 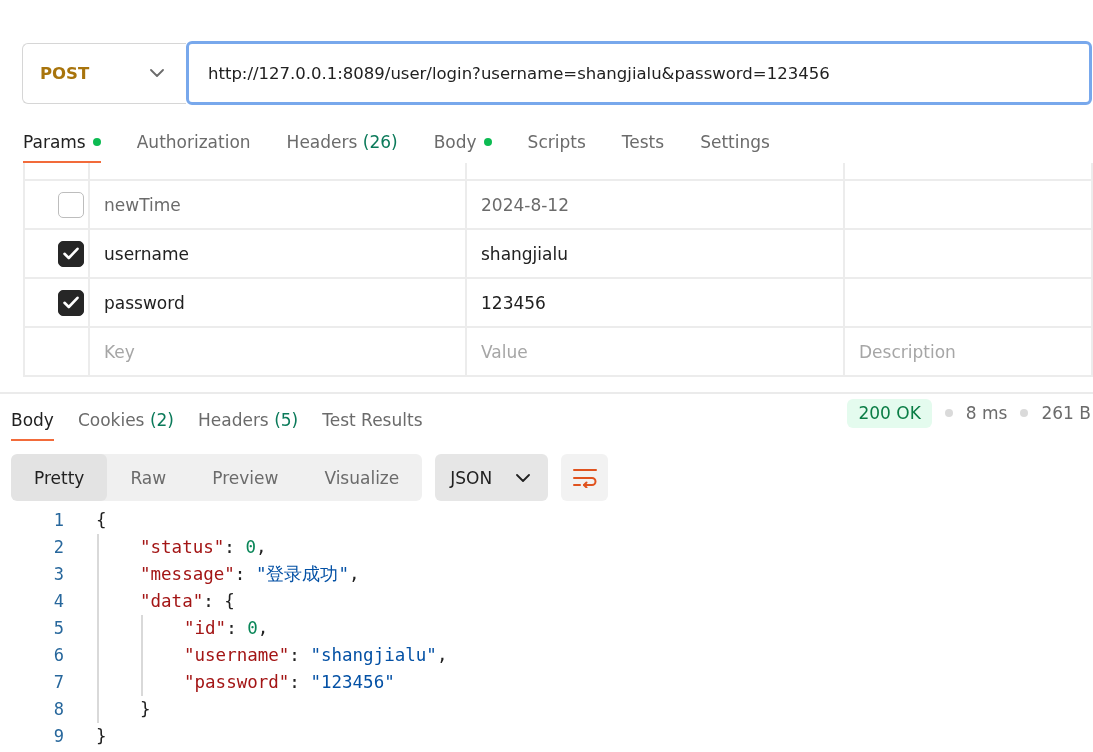 What do you see at coordinates (245, 477) in the screenshot?
I see `view-mode-option: Preview` at bounding box center [245, 477].